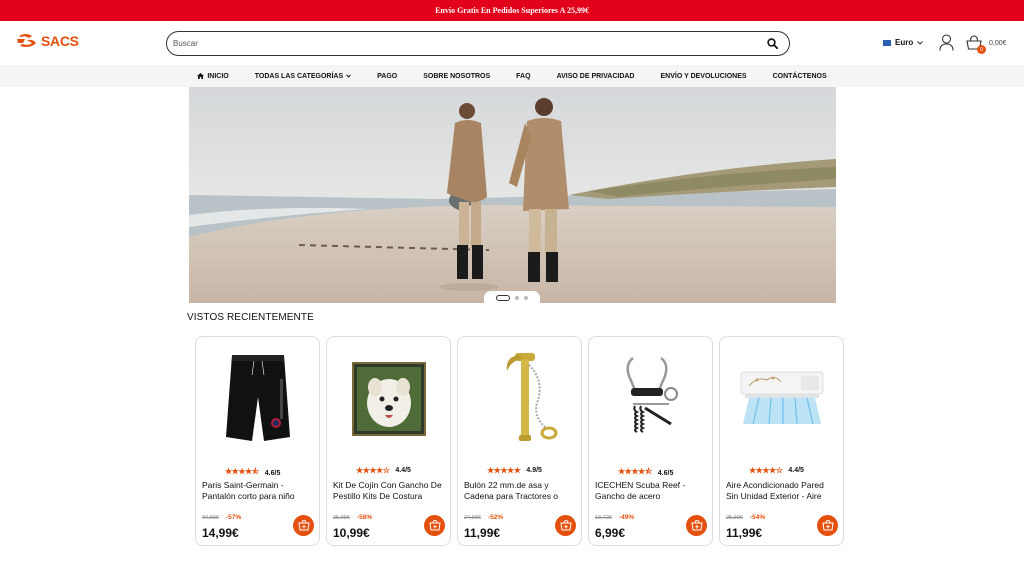  What do you see at coordinates (220, 533) in the screenshot?
I see `product-price: 14,99€` at bounding box center [220, 533].